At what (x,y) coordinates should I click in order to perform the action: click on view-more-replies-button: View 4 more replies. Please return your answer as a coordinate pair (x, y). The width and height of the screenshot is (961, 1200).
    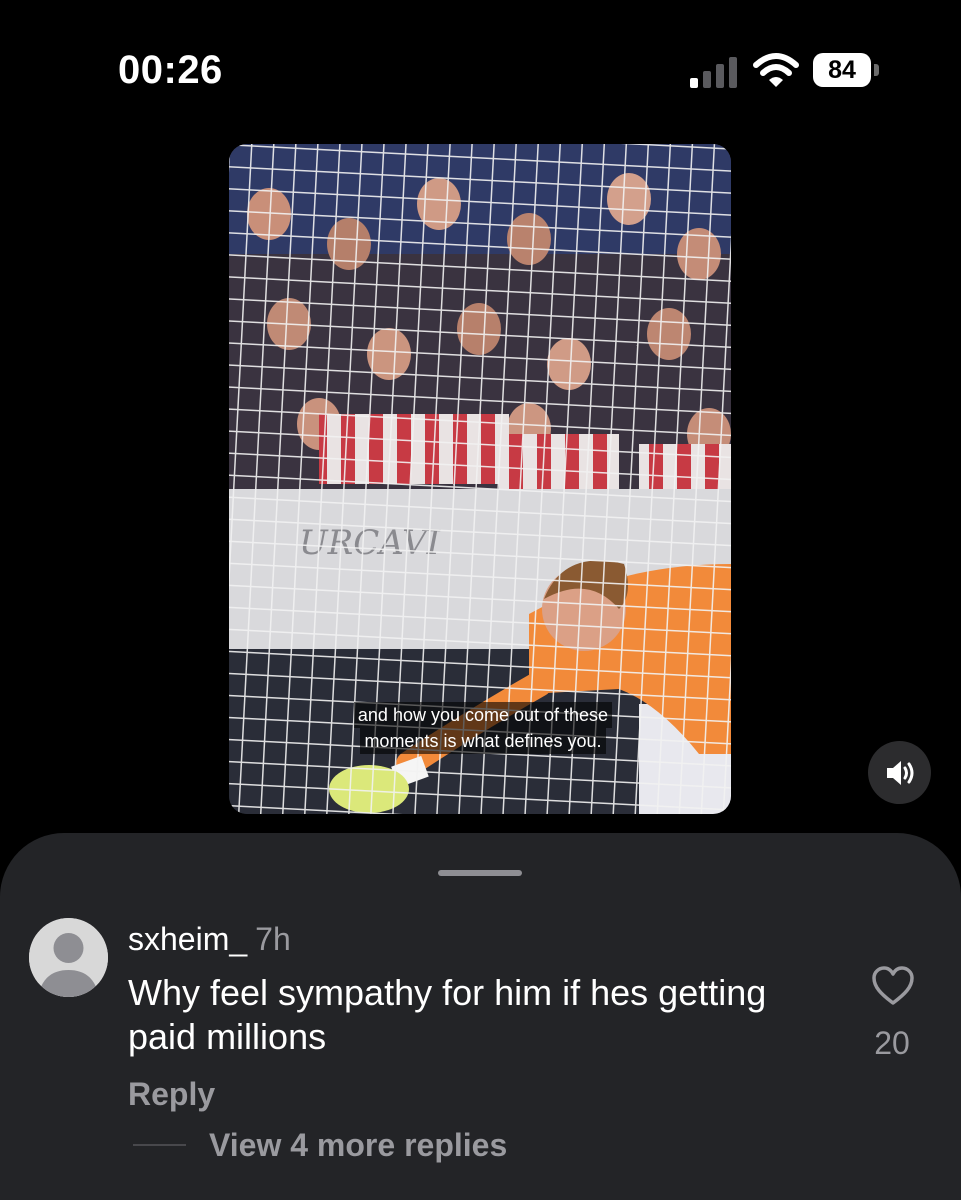
    Looking at the image, I should click on (358, 1145).